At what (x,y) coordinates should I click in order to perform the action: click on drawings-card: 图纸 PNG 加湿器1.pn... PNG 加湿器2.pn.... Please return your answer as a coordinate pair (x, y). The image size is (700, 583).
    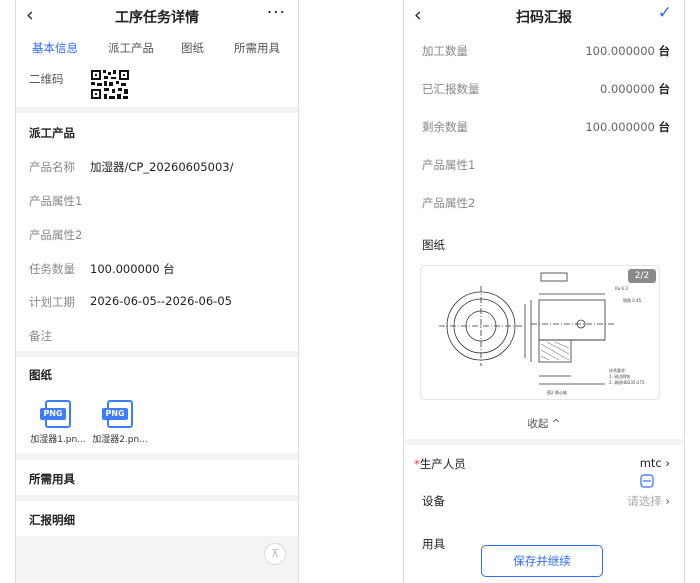
    Looking at the image, I should click on (157, 405).